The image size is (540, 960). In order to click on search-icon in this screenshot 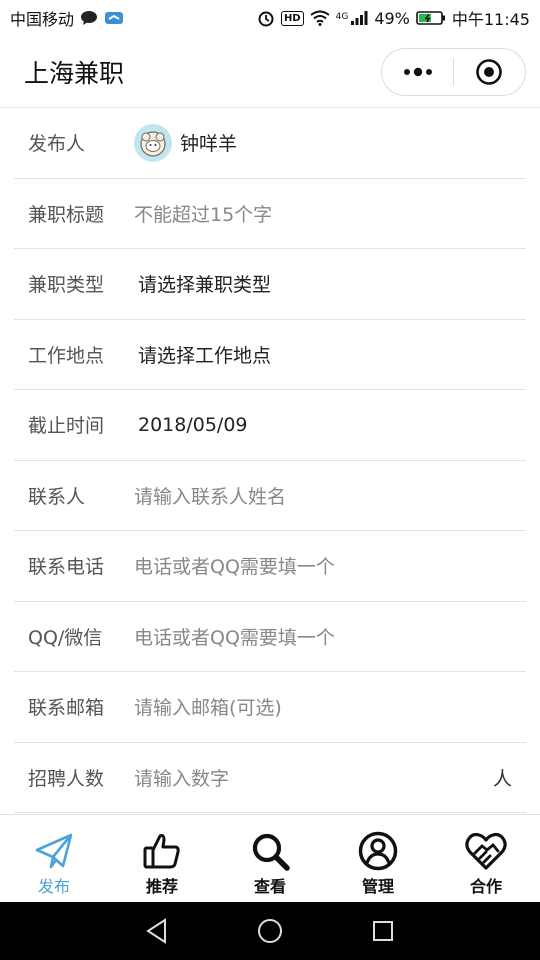, I will do `click(270, 851)`.